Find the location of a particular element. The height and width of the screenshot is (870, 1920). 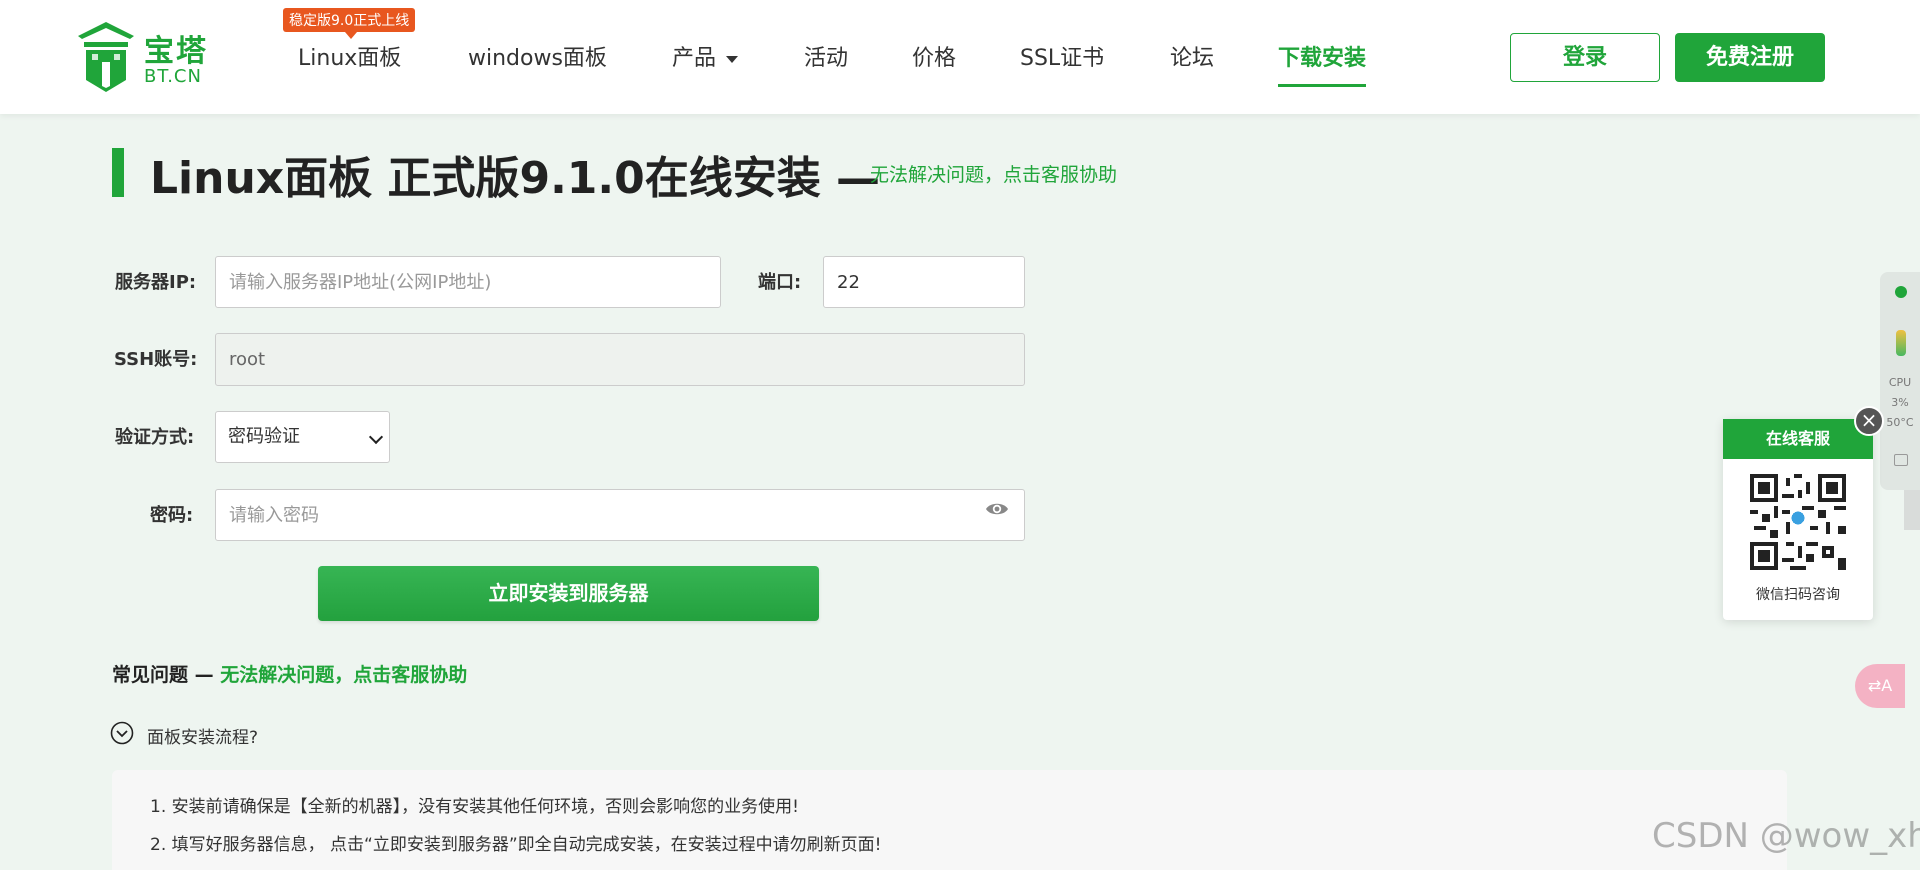

cpu-label: CPU is located at coordinates (1900, 382).